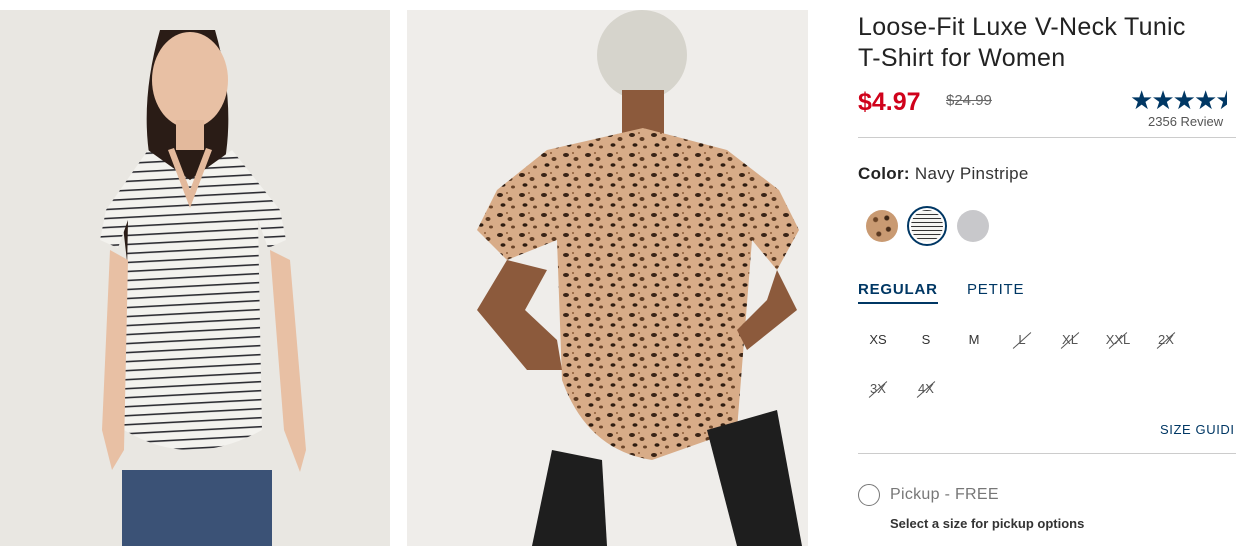 The image size is (1236, 546). Describe the element at coordinates (869, 495) in the screenshot. I see `pickup-radio` at that location.